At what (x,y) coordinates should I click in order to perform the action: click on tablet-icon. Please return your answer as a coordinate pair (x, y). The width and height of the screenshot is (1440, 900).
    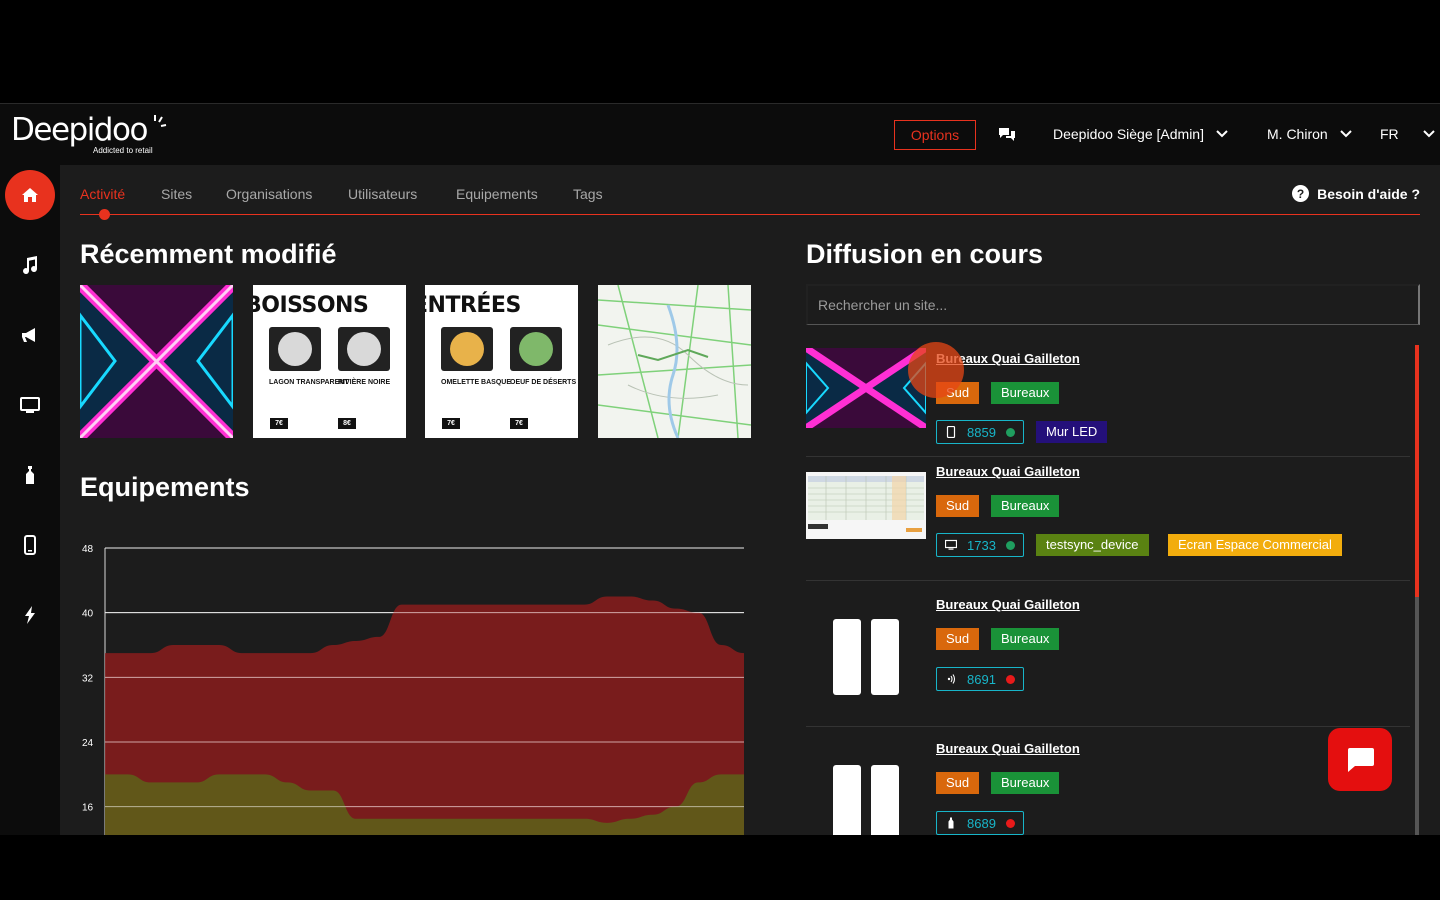
    Looking at the image, I should click on (951, 432).